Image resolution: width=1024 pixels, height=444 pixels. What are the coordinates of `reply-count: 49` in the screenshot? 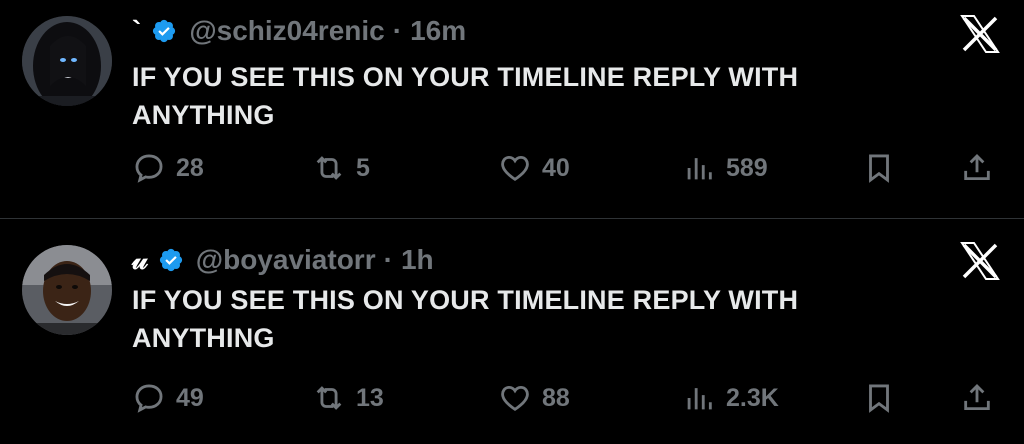 It's located at (190, 397).